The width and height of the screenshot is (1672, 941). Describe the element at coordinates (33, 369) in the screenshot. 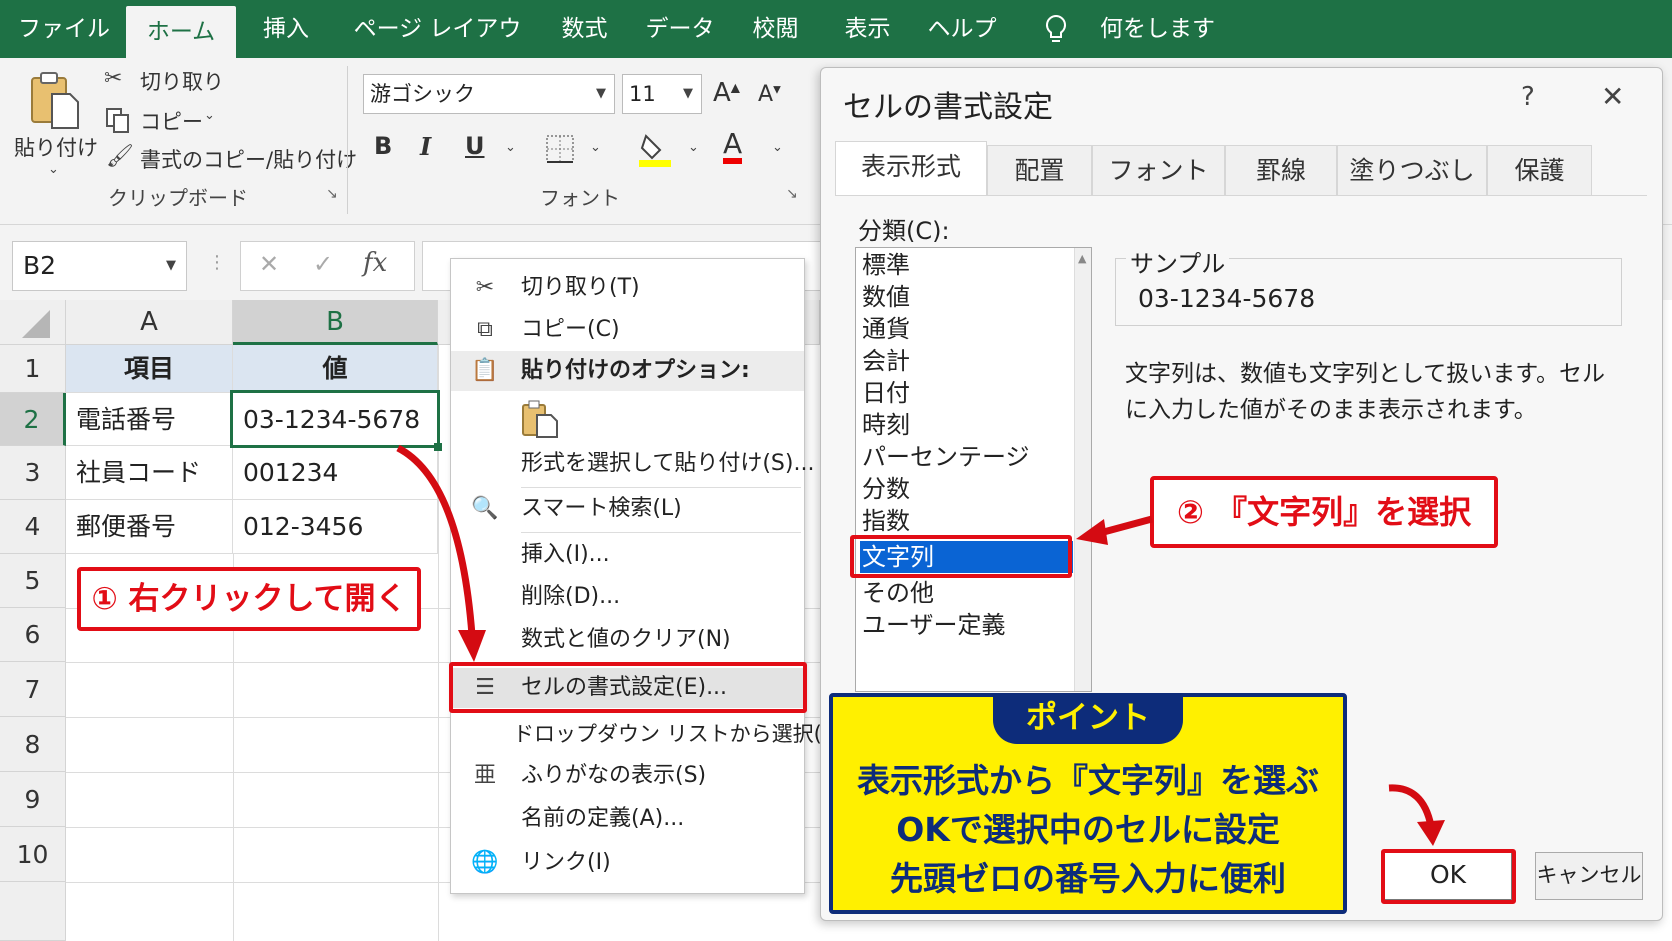

I see `row-header: 1` at that location.